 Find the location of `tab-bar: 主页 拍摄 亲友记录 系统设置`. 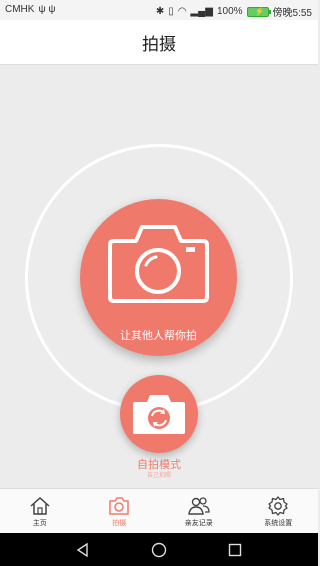

tab-bar: 主页 拍摄 亲友记录 系统设置 is located at coordinates (159, 510).